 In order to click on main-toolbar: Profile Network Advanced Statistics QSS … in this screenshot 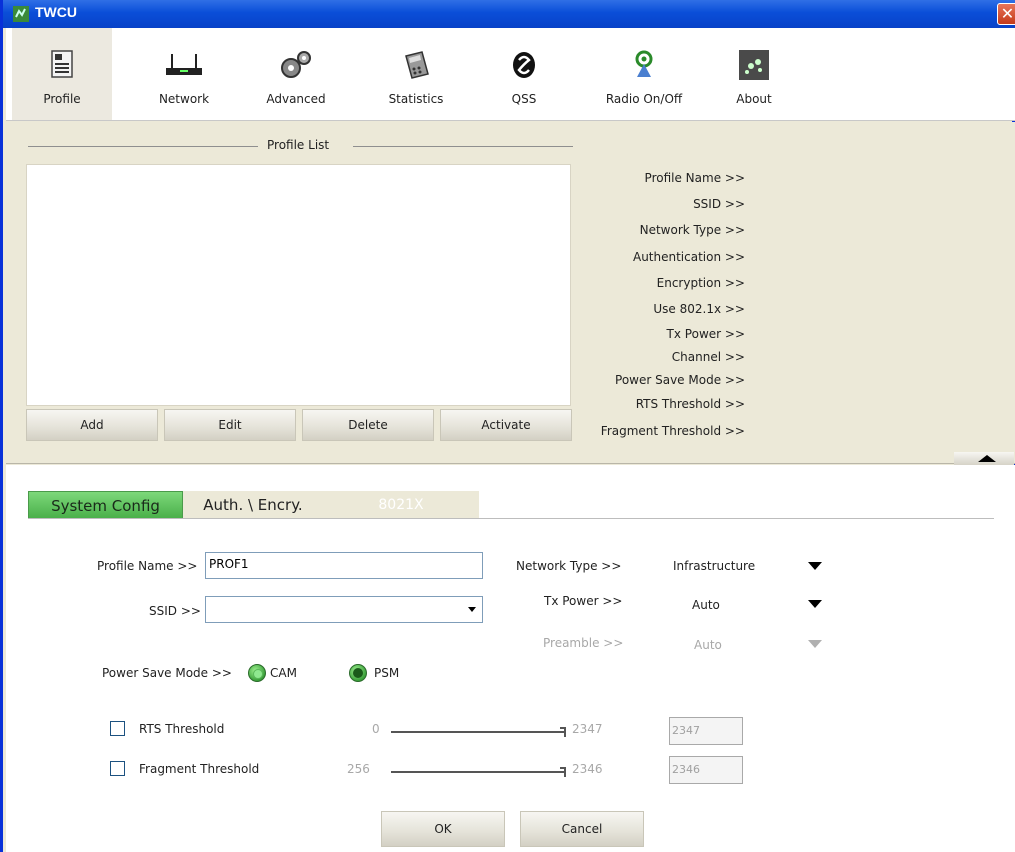, I will do `click(510, 74)`.